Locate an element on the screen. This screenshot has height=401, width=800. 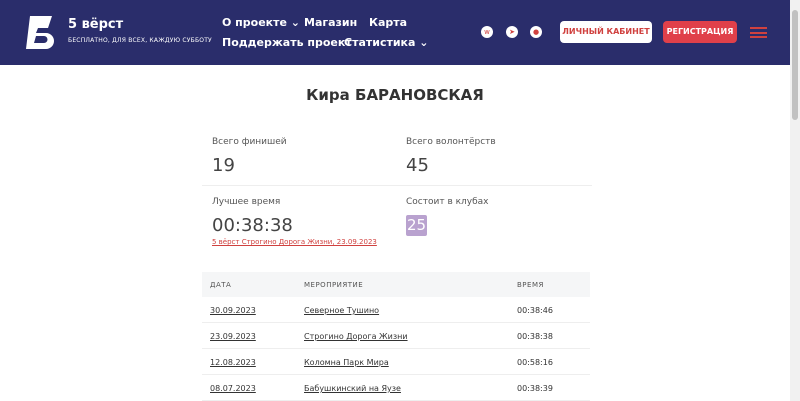
menu-icon is located at coordinates (758, 32).